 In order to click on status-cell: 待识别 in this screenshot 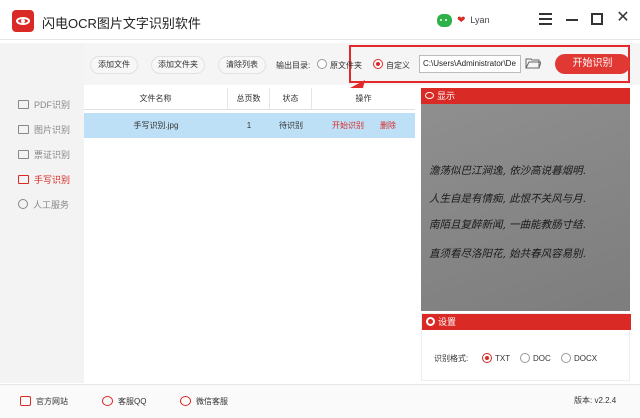, I will do `click(291, 125)`.